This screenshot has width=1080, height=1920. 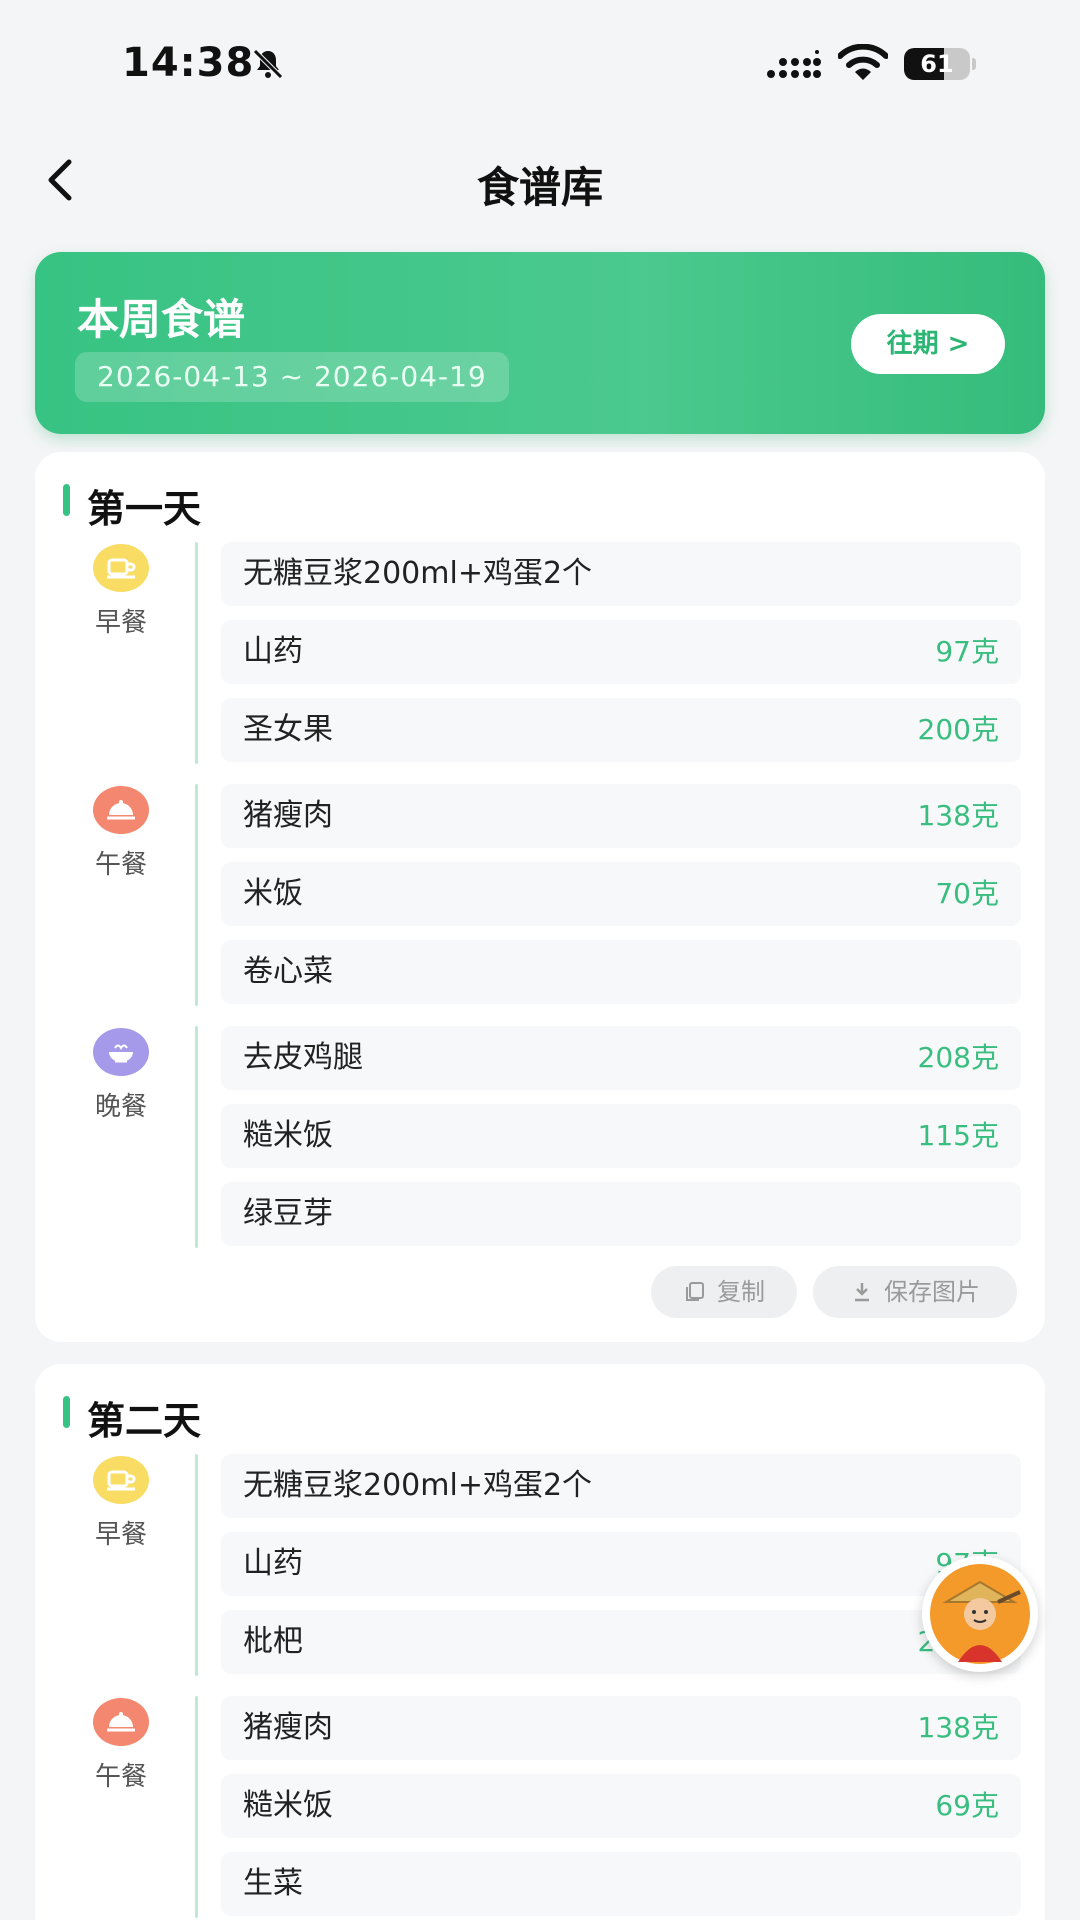 I want to click on food-name: 去皮鸡腿, so click(x=303, y=1057).